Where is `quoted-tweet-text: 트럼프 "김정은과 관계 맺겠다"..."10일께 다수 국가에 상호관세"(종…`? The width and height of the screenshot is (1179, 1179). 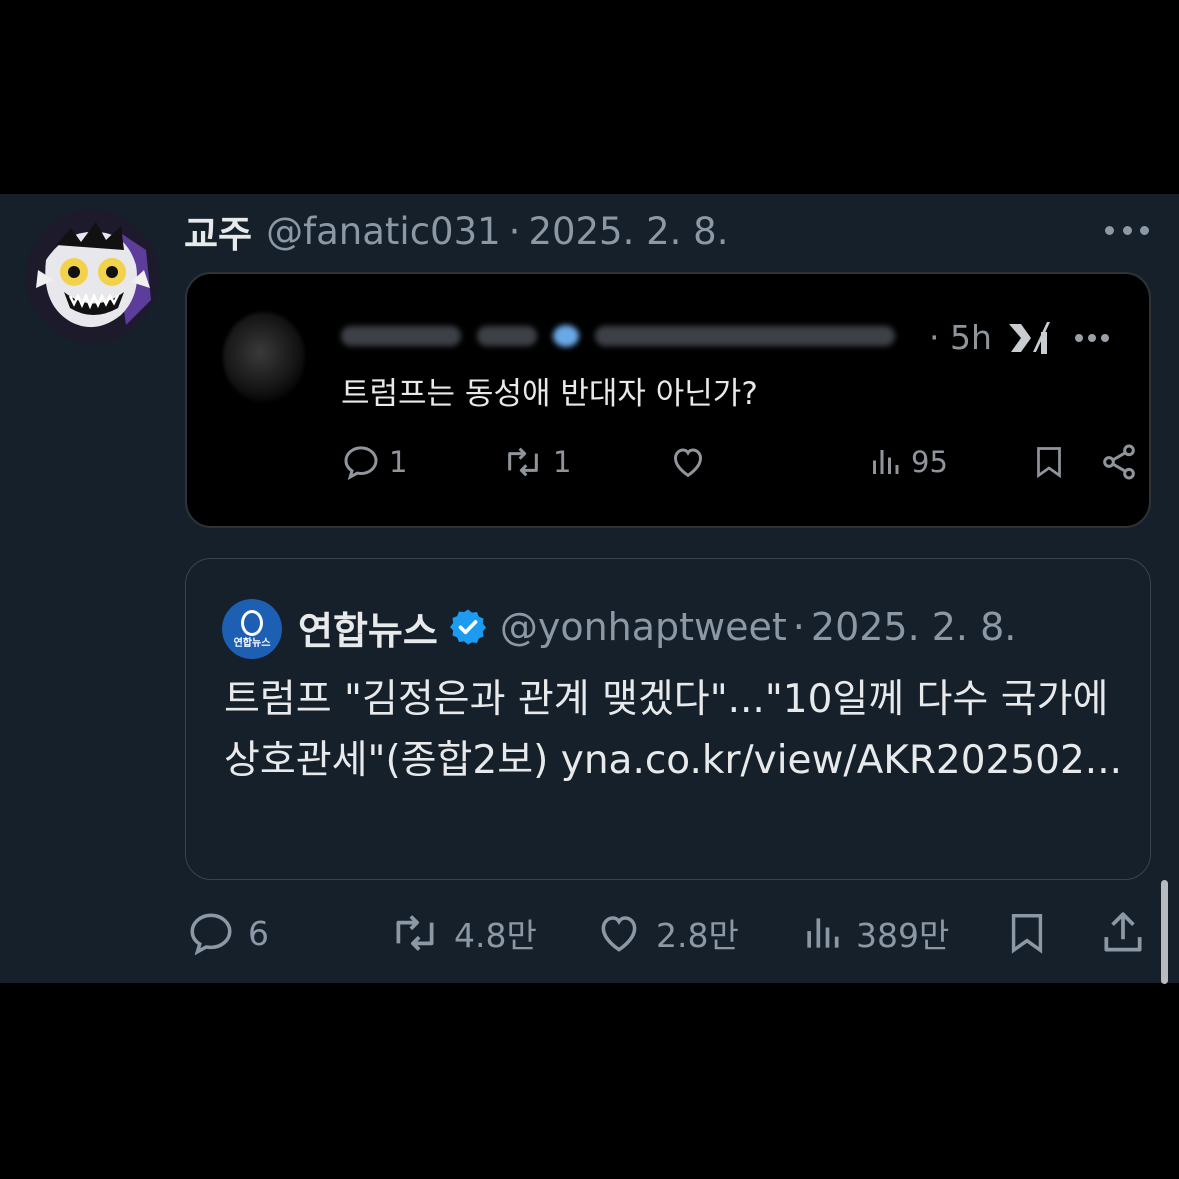 quoted-tweet-text: 트럼프 "김정은과 관계 맺겠다"..."10일께 다수 국가에 상호관세"(종… is located at coordinates (674, 730).